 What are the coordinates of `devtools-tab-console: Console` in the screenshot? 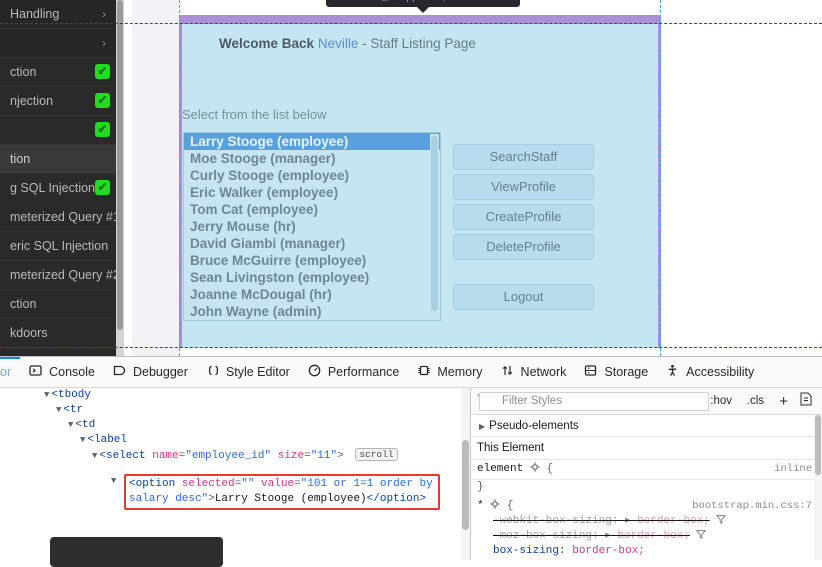 It's located at (62, 372).